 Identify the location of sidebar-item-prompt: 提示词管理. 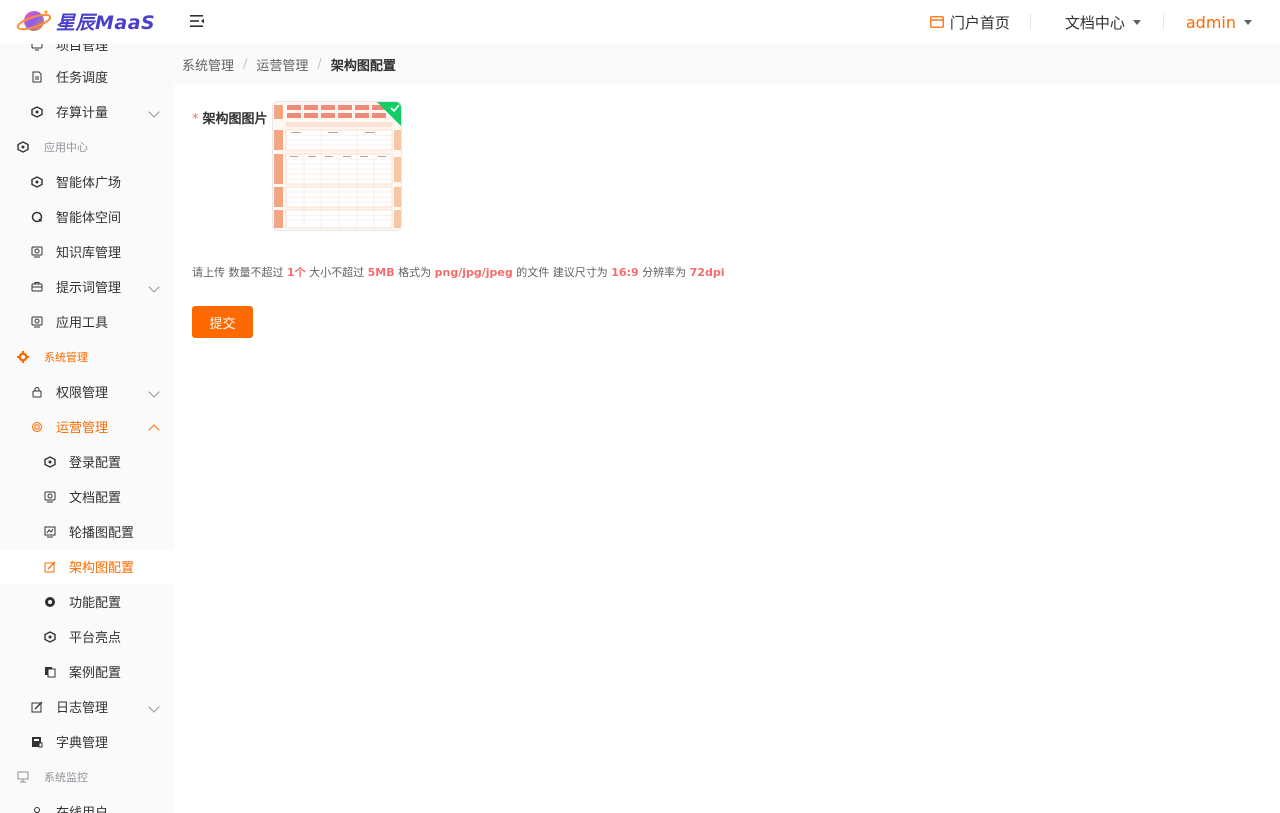
(87, 286).